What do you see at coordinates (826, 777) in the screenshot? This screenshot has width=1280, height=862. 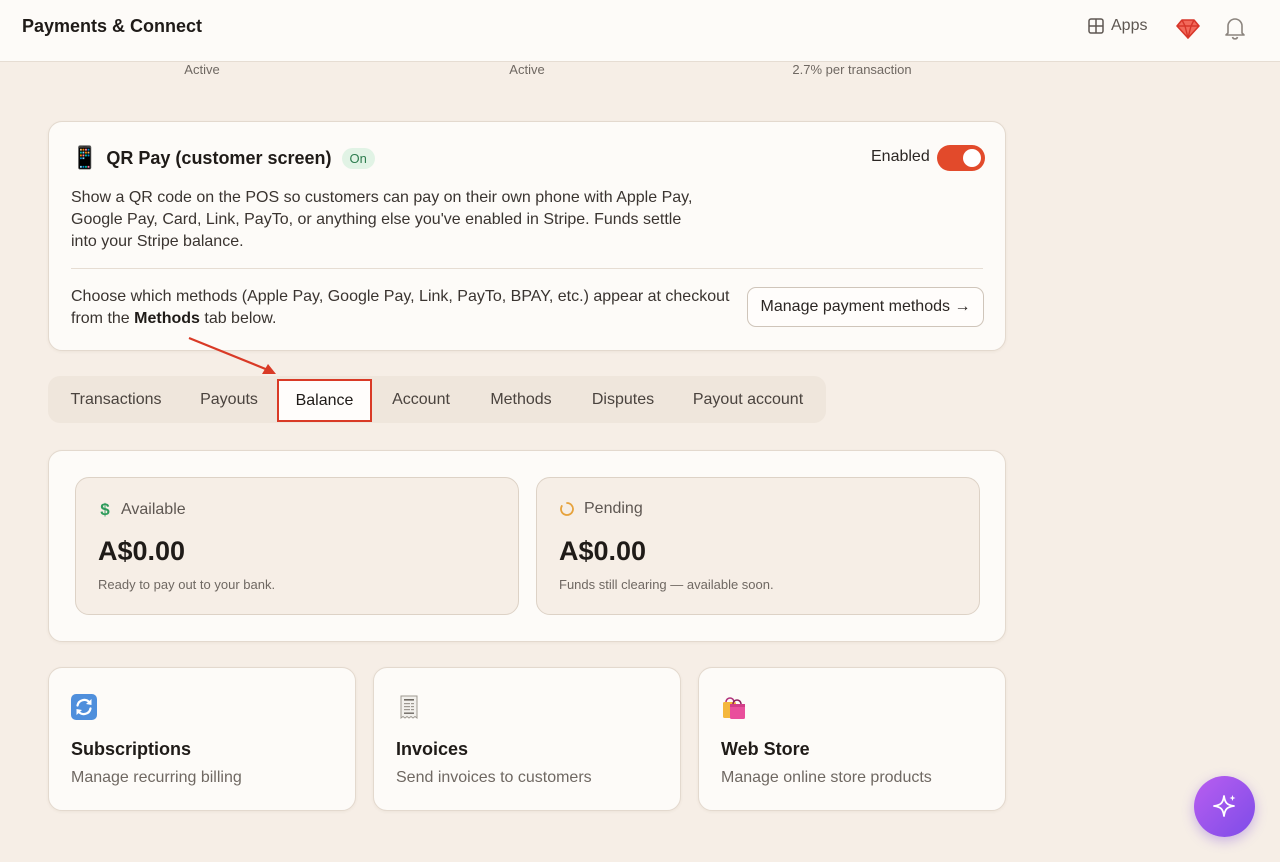 I see `web-store-sub: Manage online store products` at bounding box center [826, 777].